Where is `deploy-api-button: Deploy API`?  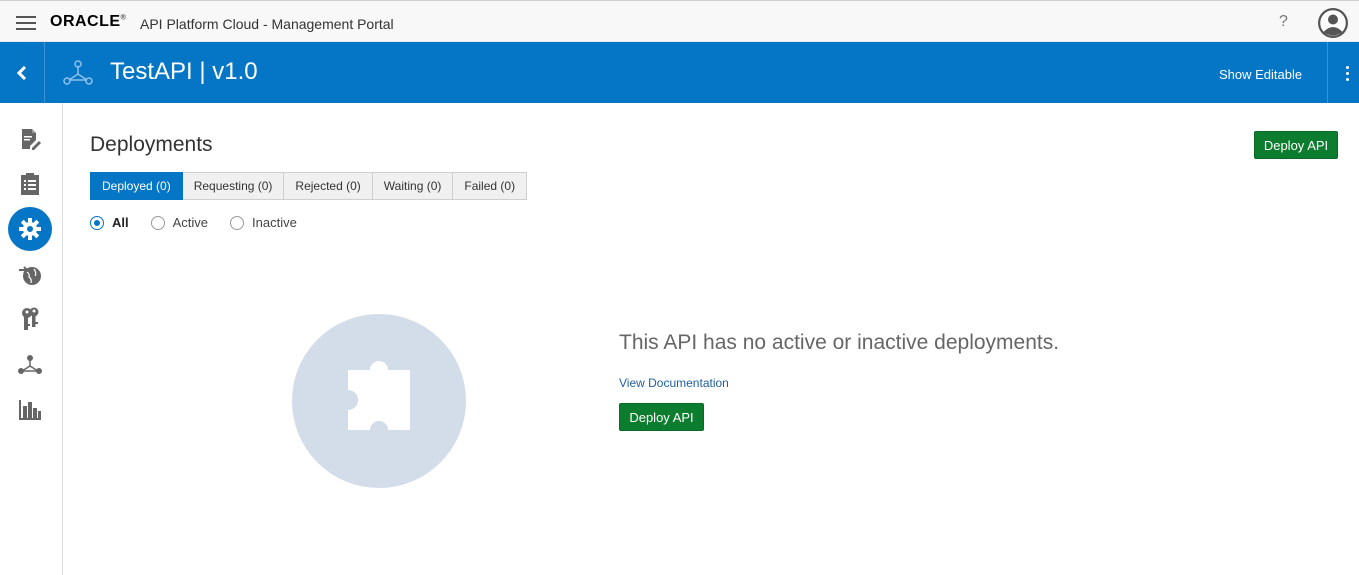 deploy-api-button: Deploy API is located at coordinates (1296, 145).